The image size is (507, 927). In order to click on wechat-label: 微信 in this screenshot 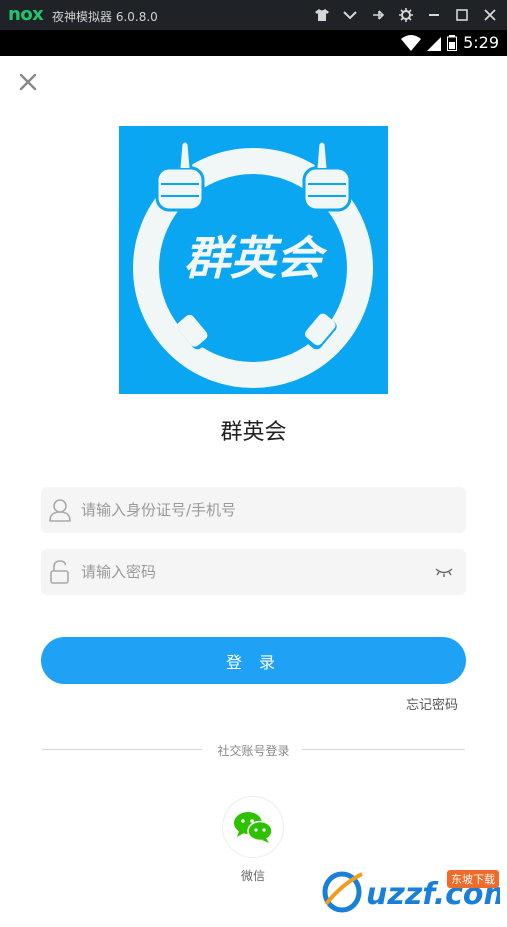, I will do `click(252, 876)`.